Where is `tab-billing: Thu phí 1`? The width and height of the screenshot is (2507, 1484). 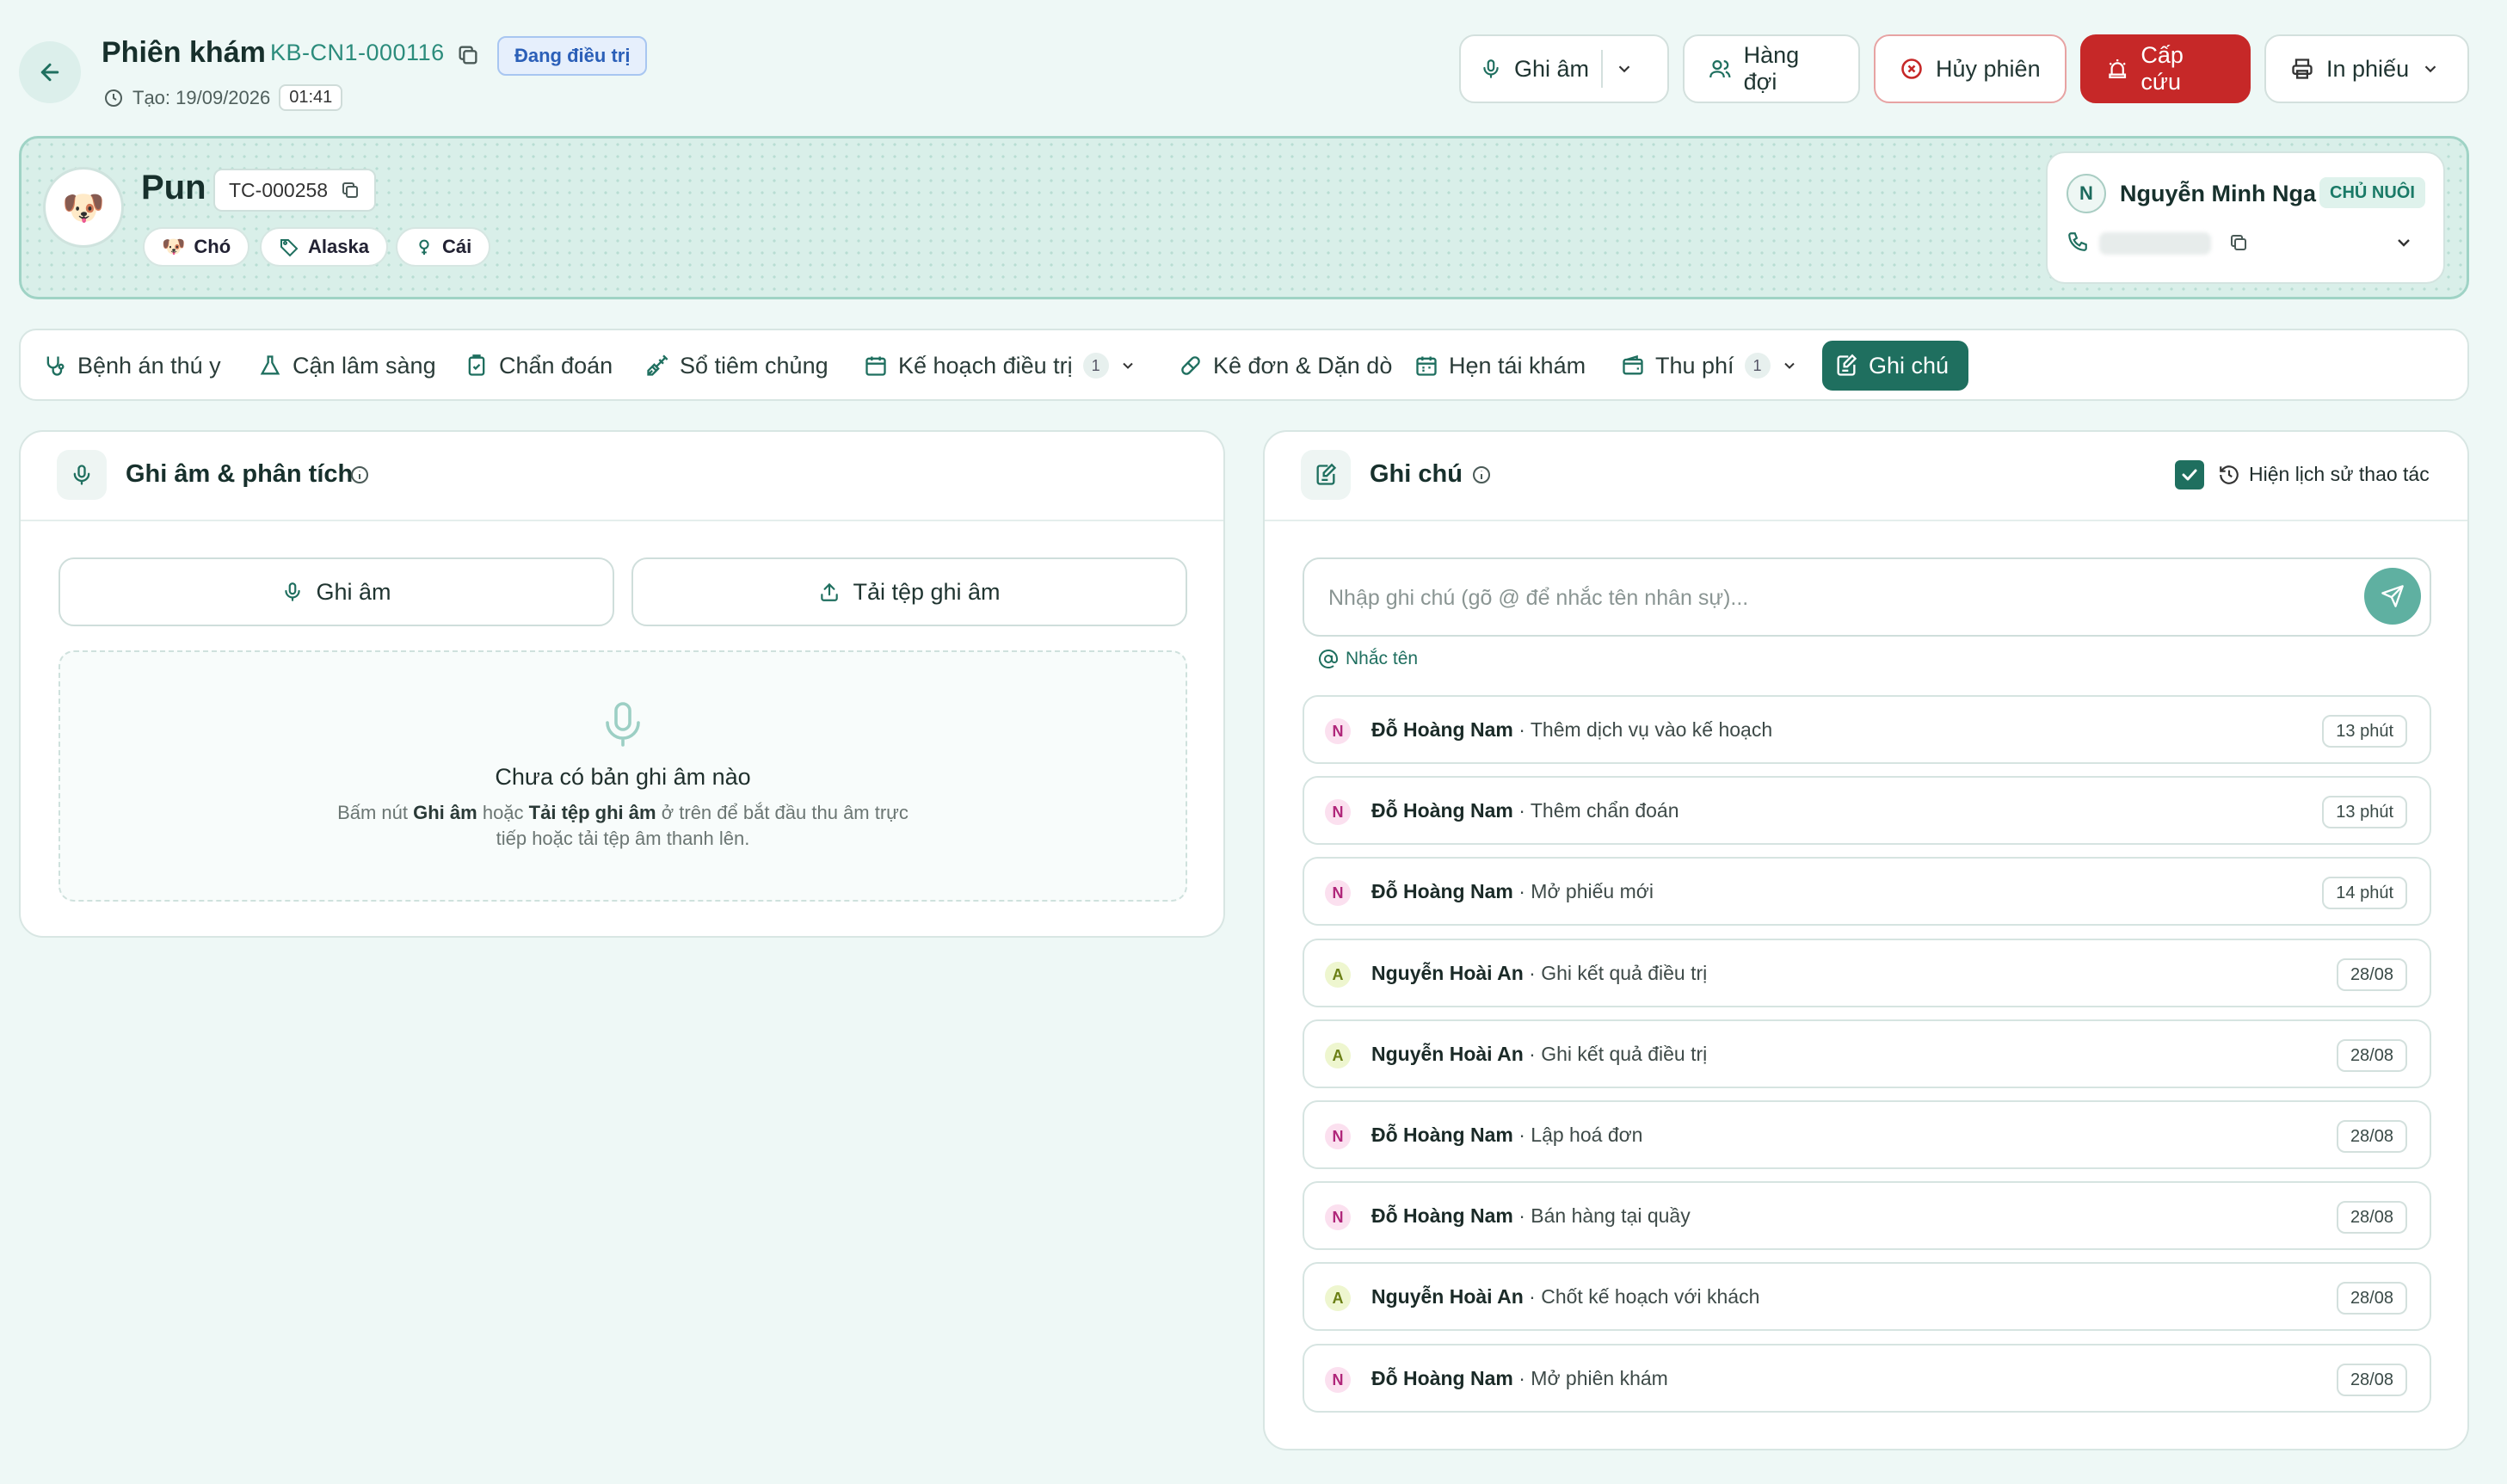
tab-billing: Thu phí 1 is located at coordinates (1709, 366).